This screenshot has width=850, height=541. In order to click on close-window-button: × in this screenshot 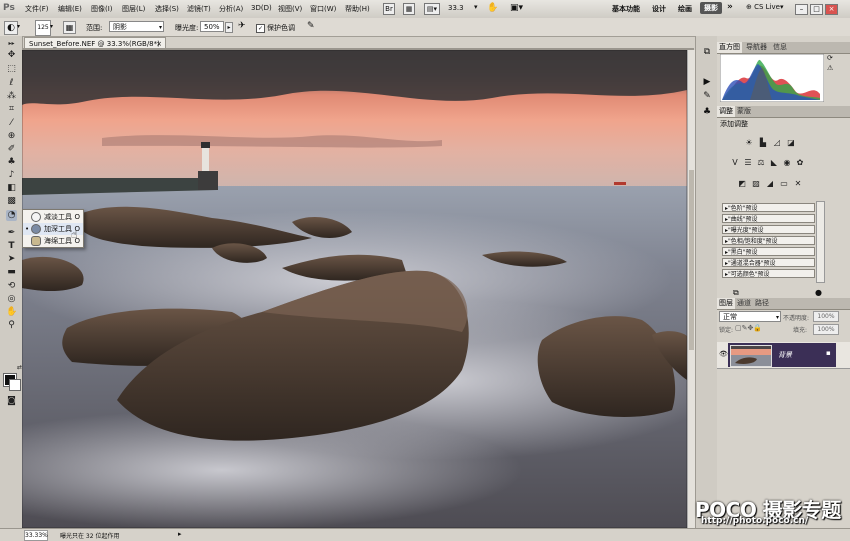, I will do `click(831, 9)`.